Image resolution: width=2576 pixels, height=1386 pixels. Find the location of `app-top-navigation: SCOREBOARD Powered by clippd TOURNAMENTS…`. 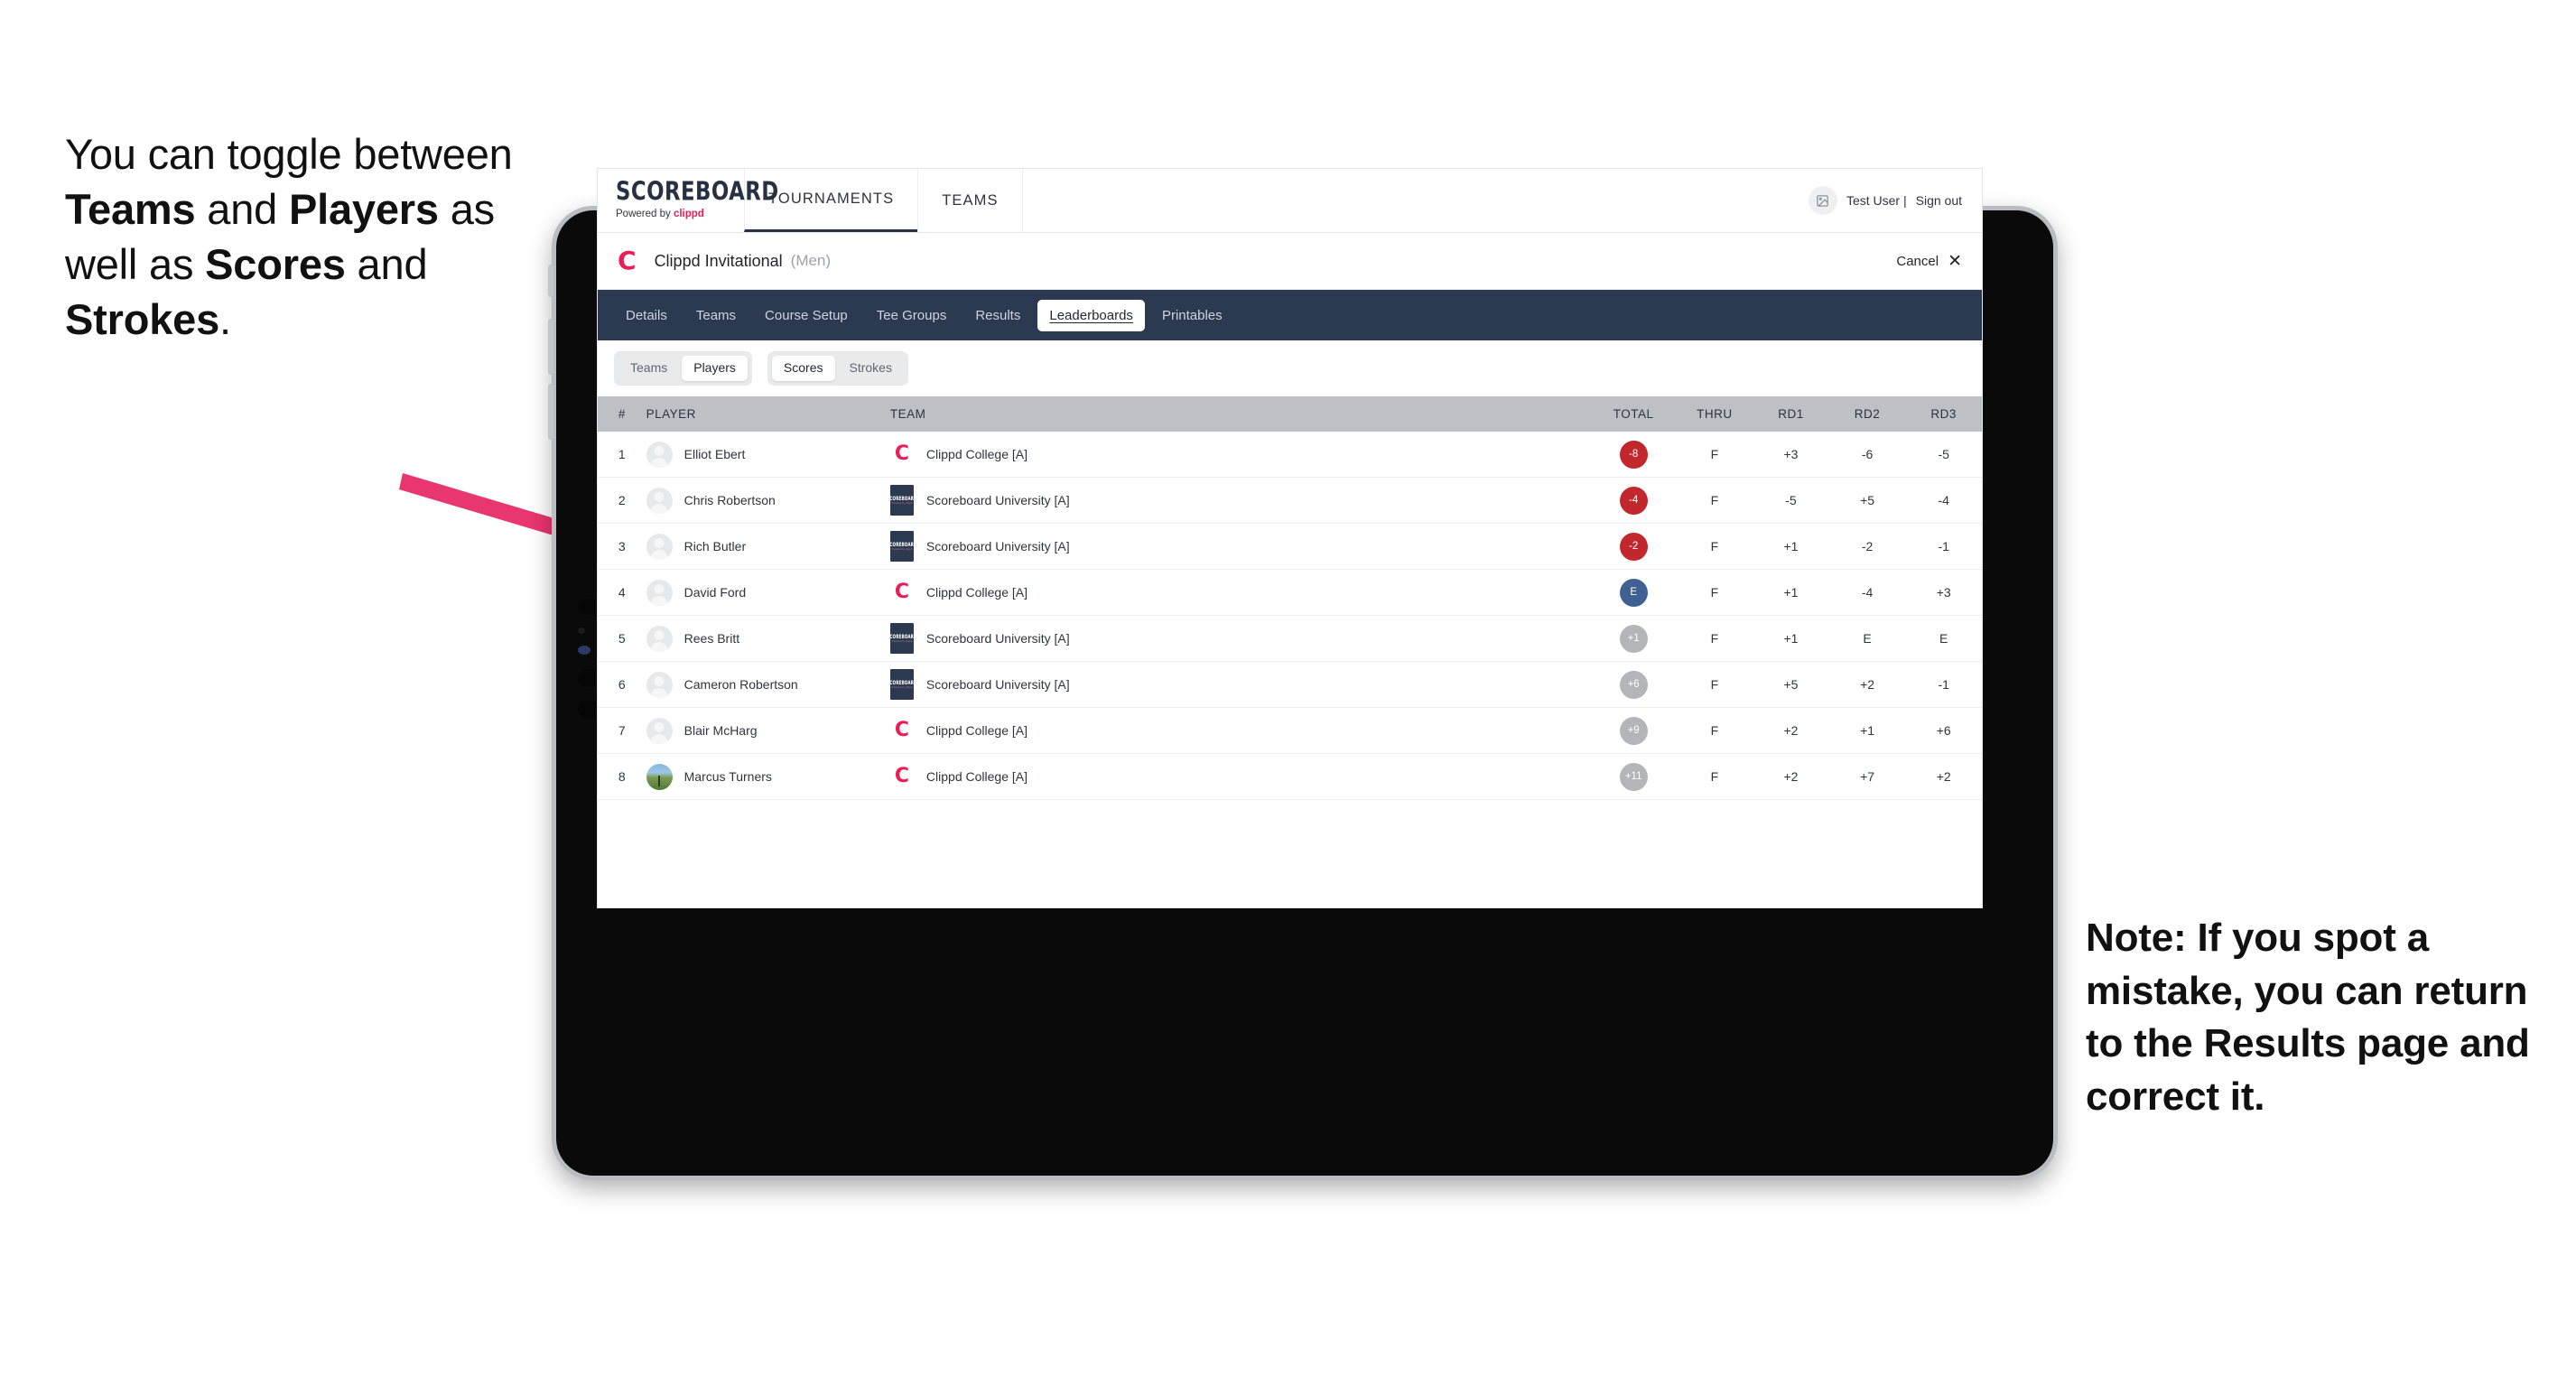

app-top-navigation: SCOREBOARD Powered by clippd TOURNAMENTS… is located at coordinates (1290, 201).